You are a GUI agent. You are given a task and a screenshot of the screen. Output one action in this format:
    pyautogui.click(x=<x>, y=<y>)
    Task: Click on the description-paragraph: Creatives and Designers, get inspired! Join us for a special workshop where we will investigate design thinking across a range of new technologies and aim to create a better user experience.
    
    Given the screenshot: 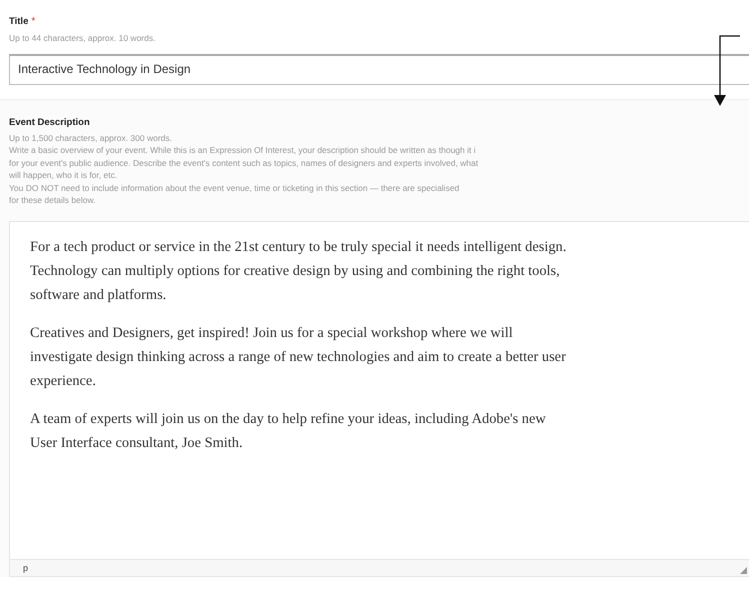 What is the action you would take?
    pyautogui.click(x=298, y=358)
    